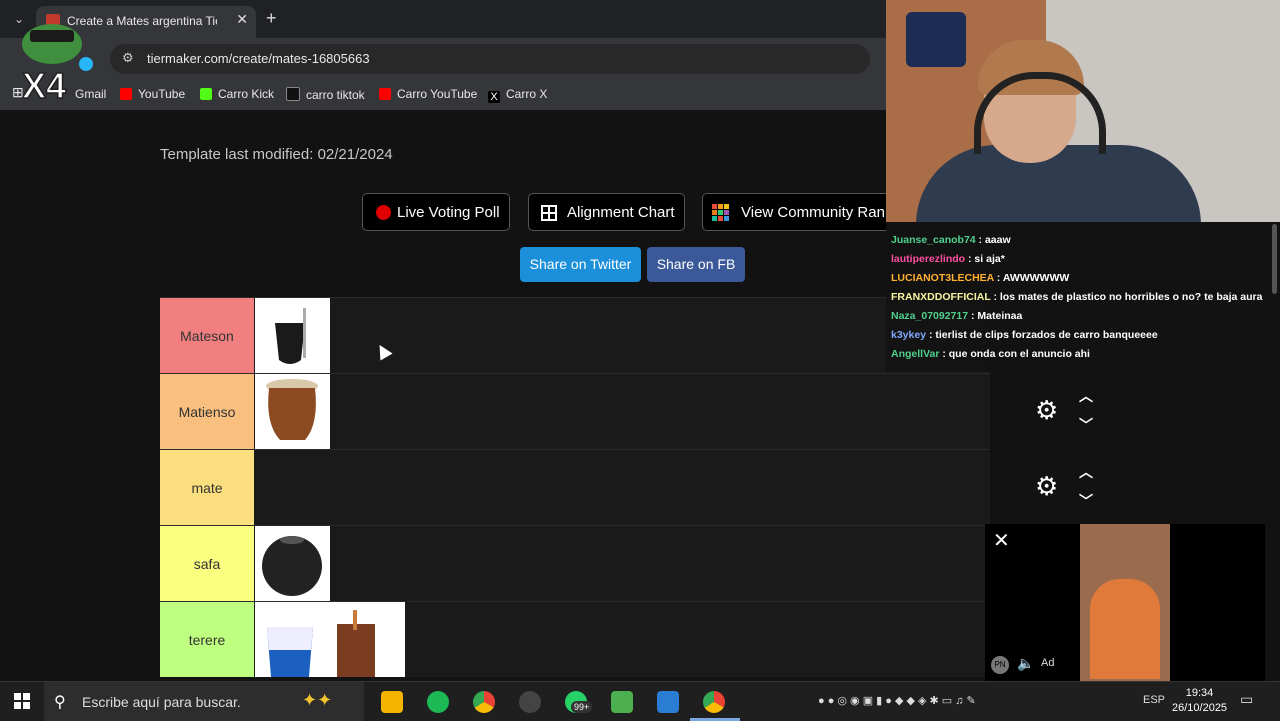 Image resolution: width=1280 pixels, height=721 pixels. I want to click on sparkle-icon: ✦✦, so click(317, 700).